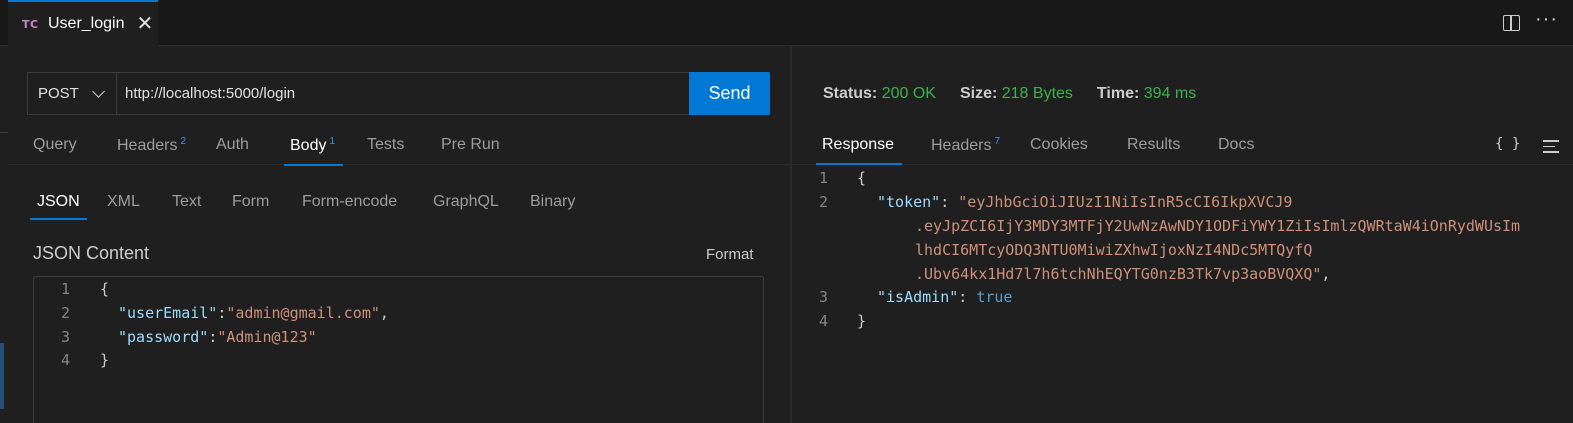  I want to click on url-input: http://localhost:5000/login, so click(210, 93).